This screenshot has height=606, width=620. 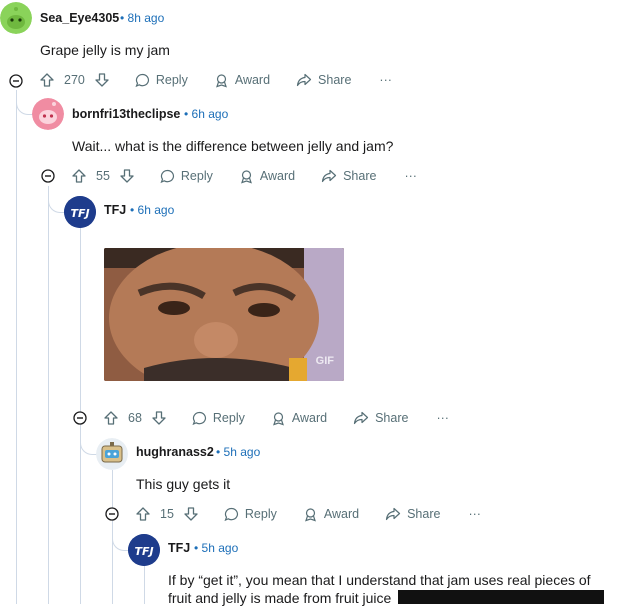 What do you see at coordinates (183, 484) in the screenshot?
I see `comment-body: This guy gets it` at bounding box center [183, 484].